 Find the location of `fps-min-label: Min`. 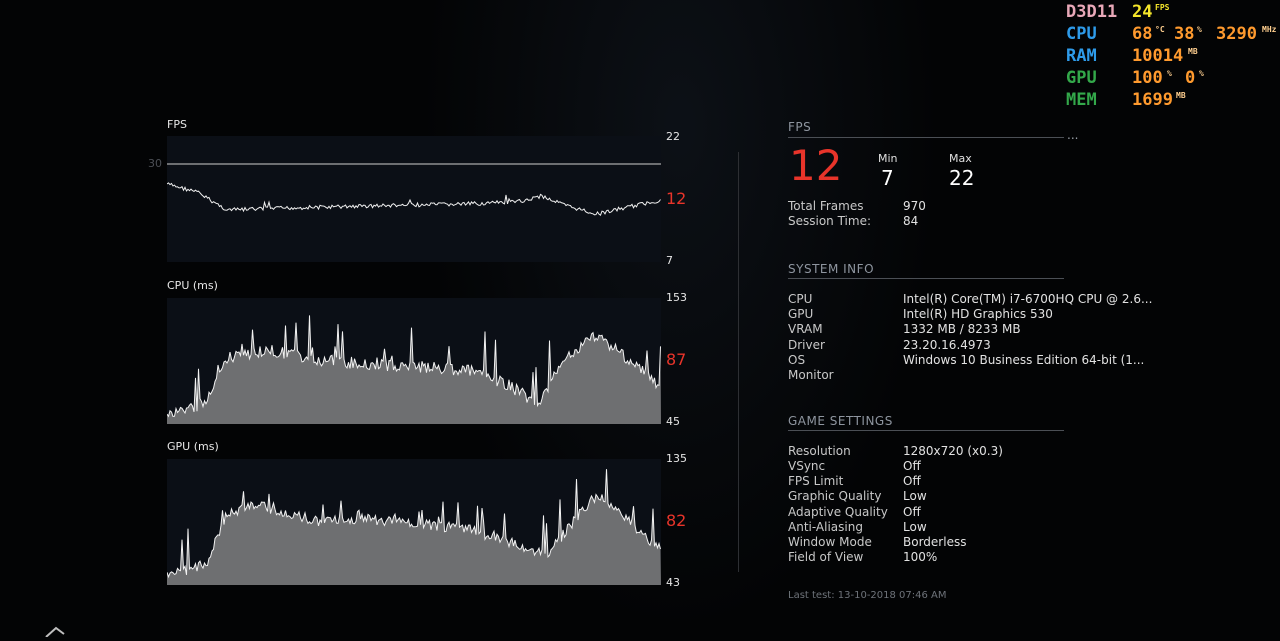

fps-min-label: Min is located at coordinates (888, 158).